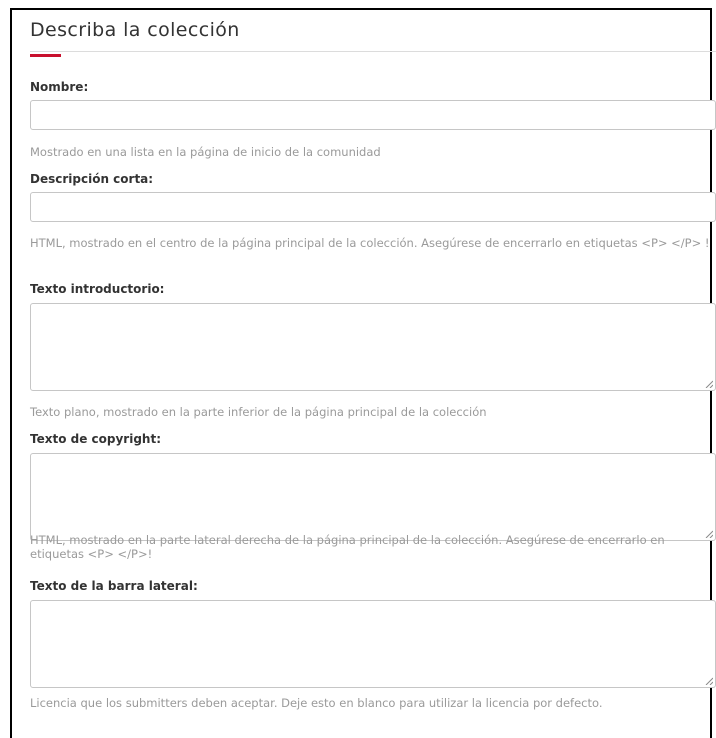 The image size is (716, 738). Describe the element at coordinates (135, 30) in the screenshot. I see `form-title: Describa la colección` at that location.